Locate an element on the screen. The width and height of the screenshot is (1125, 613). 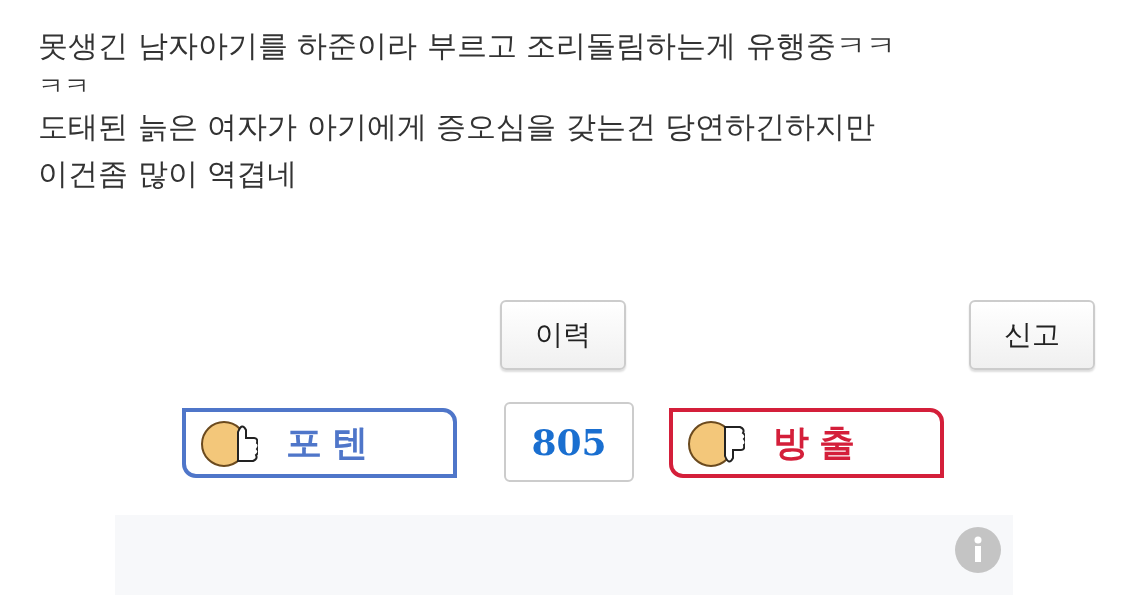
post-text-line: 이건좀 많이 역겹네 is located at coordinates (168, 174).